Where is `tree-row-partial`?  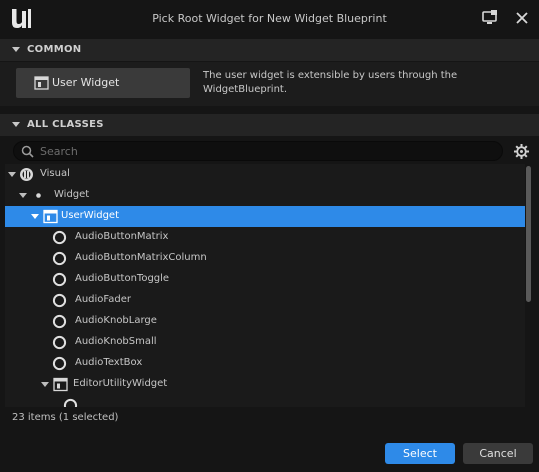 tree-row-partial is located at coordinates (265, 401).